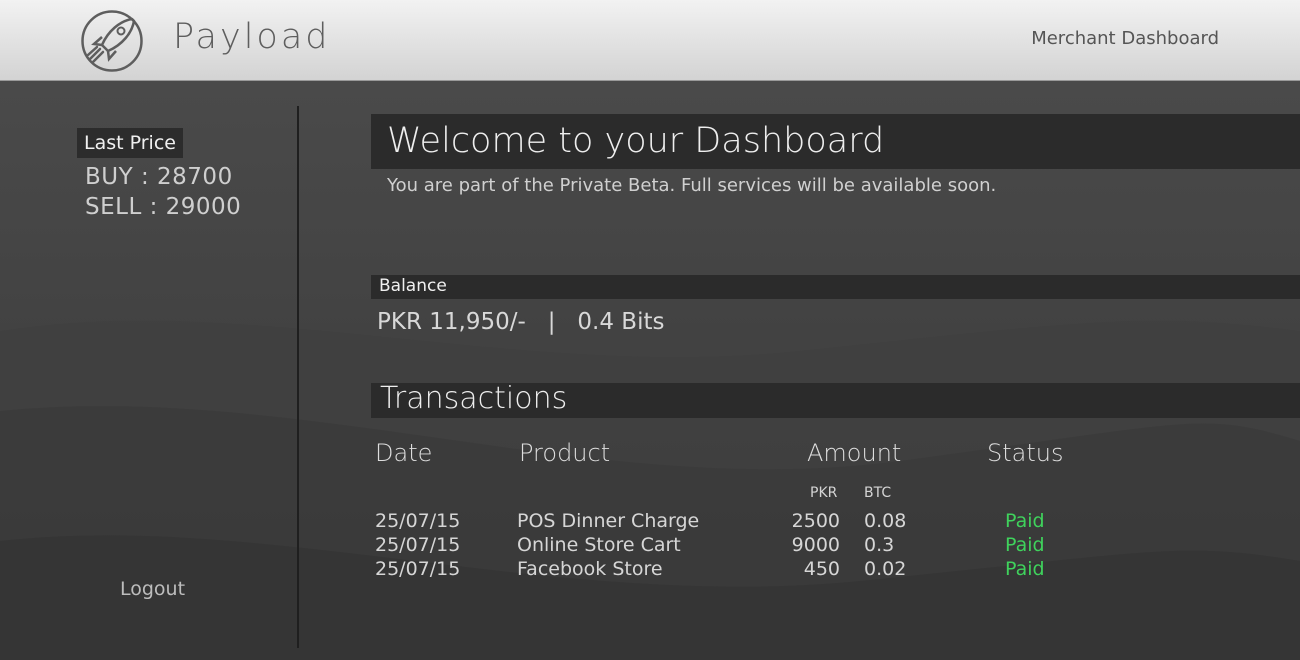 This screenshot has width=1300, height=660. Describe the element at coordinates (451, 322) in the screenshot. I see `balance-pkr: PKR 11,950/-` at that location.